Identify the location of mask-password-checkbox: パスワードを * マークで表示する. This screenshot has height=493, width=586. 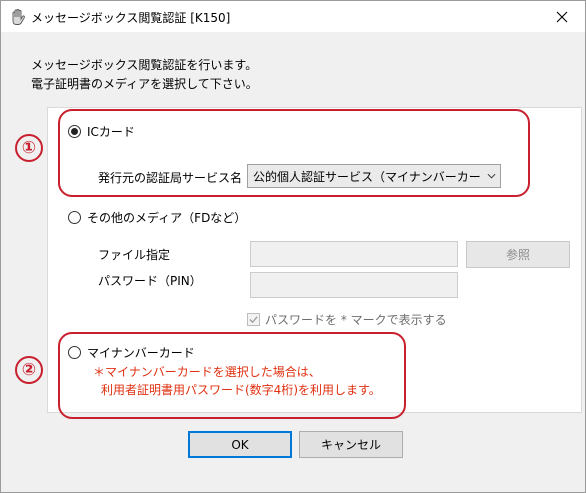
(347, 319).